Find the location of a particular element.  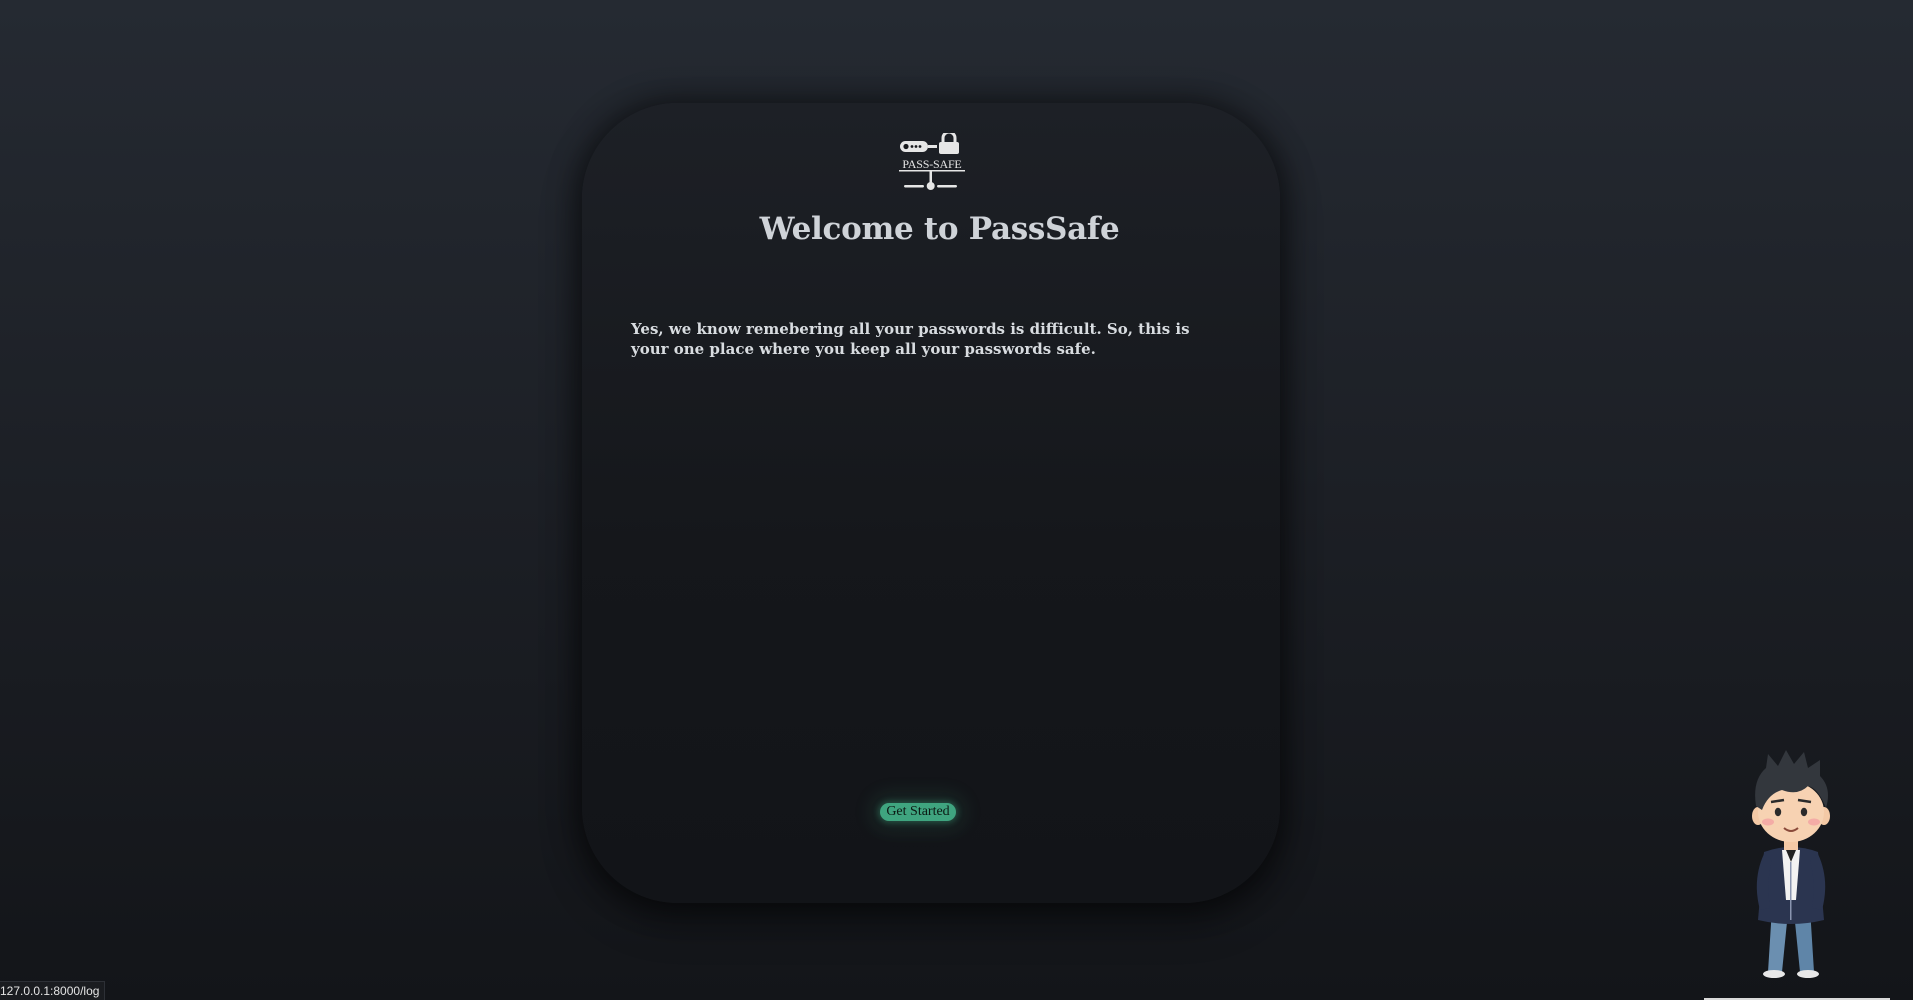

logo-text: PASS-SAFE is located at coordinates (932, 164).